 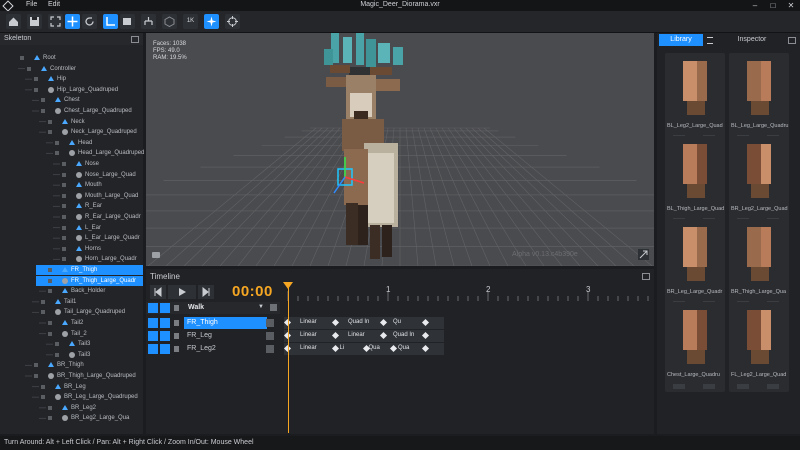 I want to click on skeleton-mesh-item: BR_Thigh_Large_Quadruped, so click(x=71, y=376).